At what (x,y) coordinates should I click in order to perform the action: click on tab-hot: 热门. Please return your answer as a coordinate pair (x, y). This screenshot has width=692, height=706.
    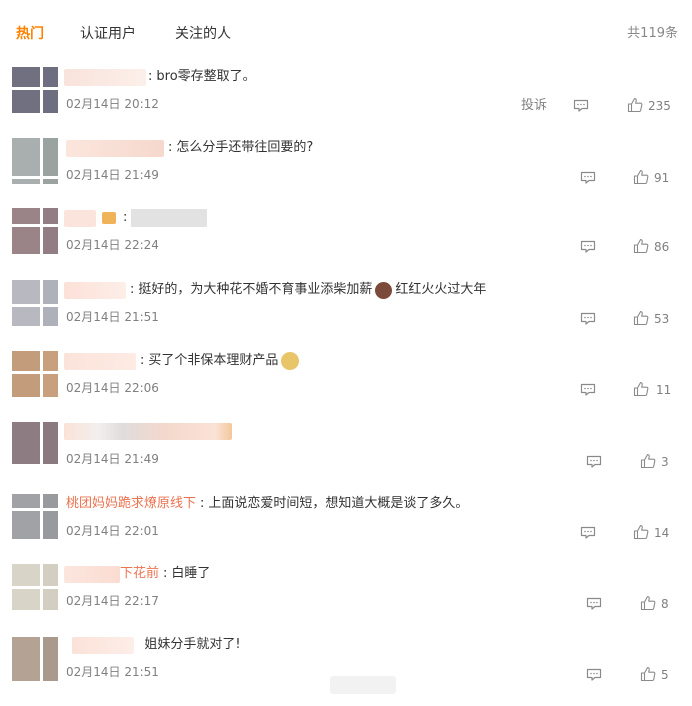
    Looking at the image, I should click on (30, 34).